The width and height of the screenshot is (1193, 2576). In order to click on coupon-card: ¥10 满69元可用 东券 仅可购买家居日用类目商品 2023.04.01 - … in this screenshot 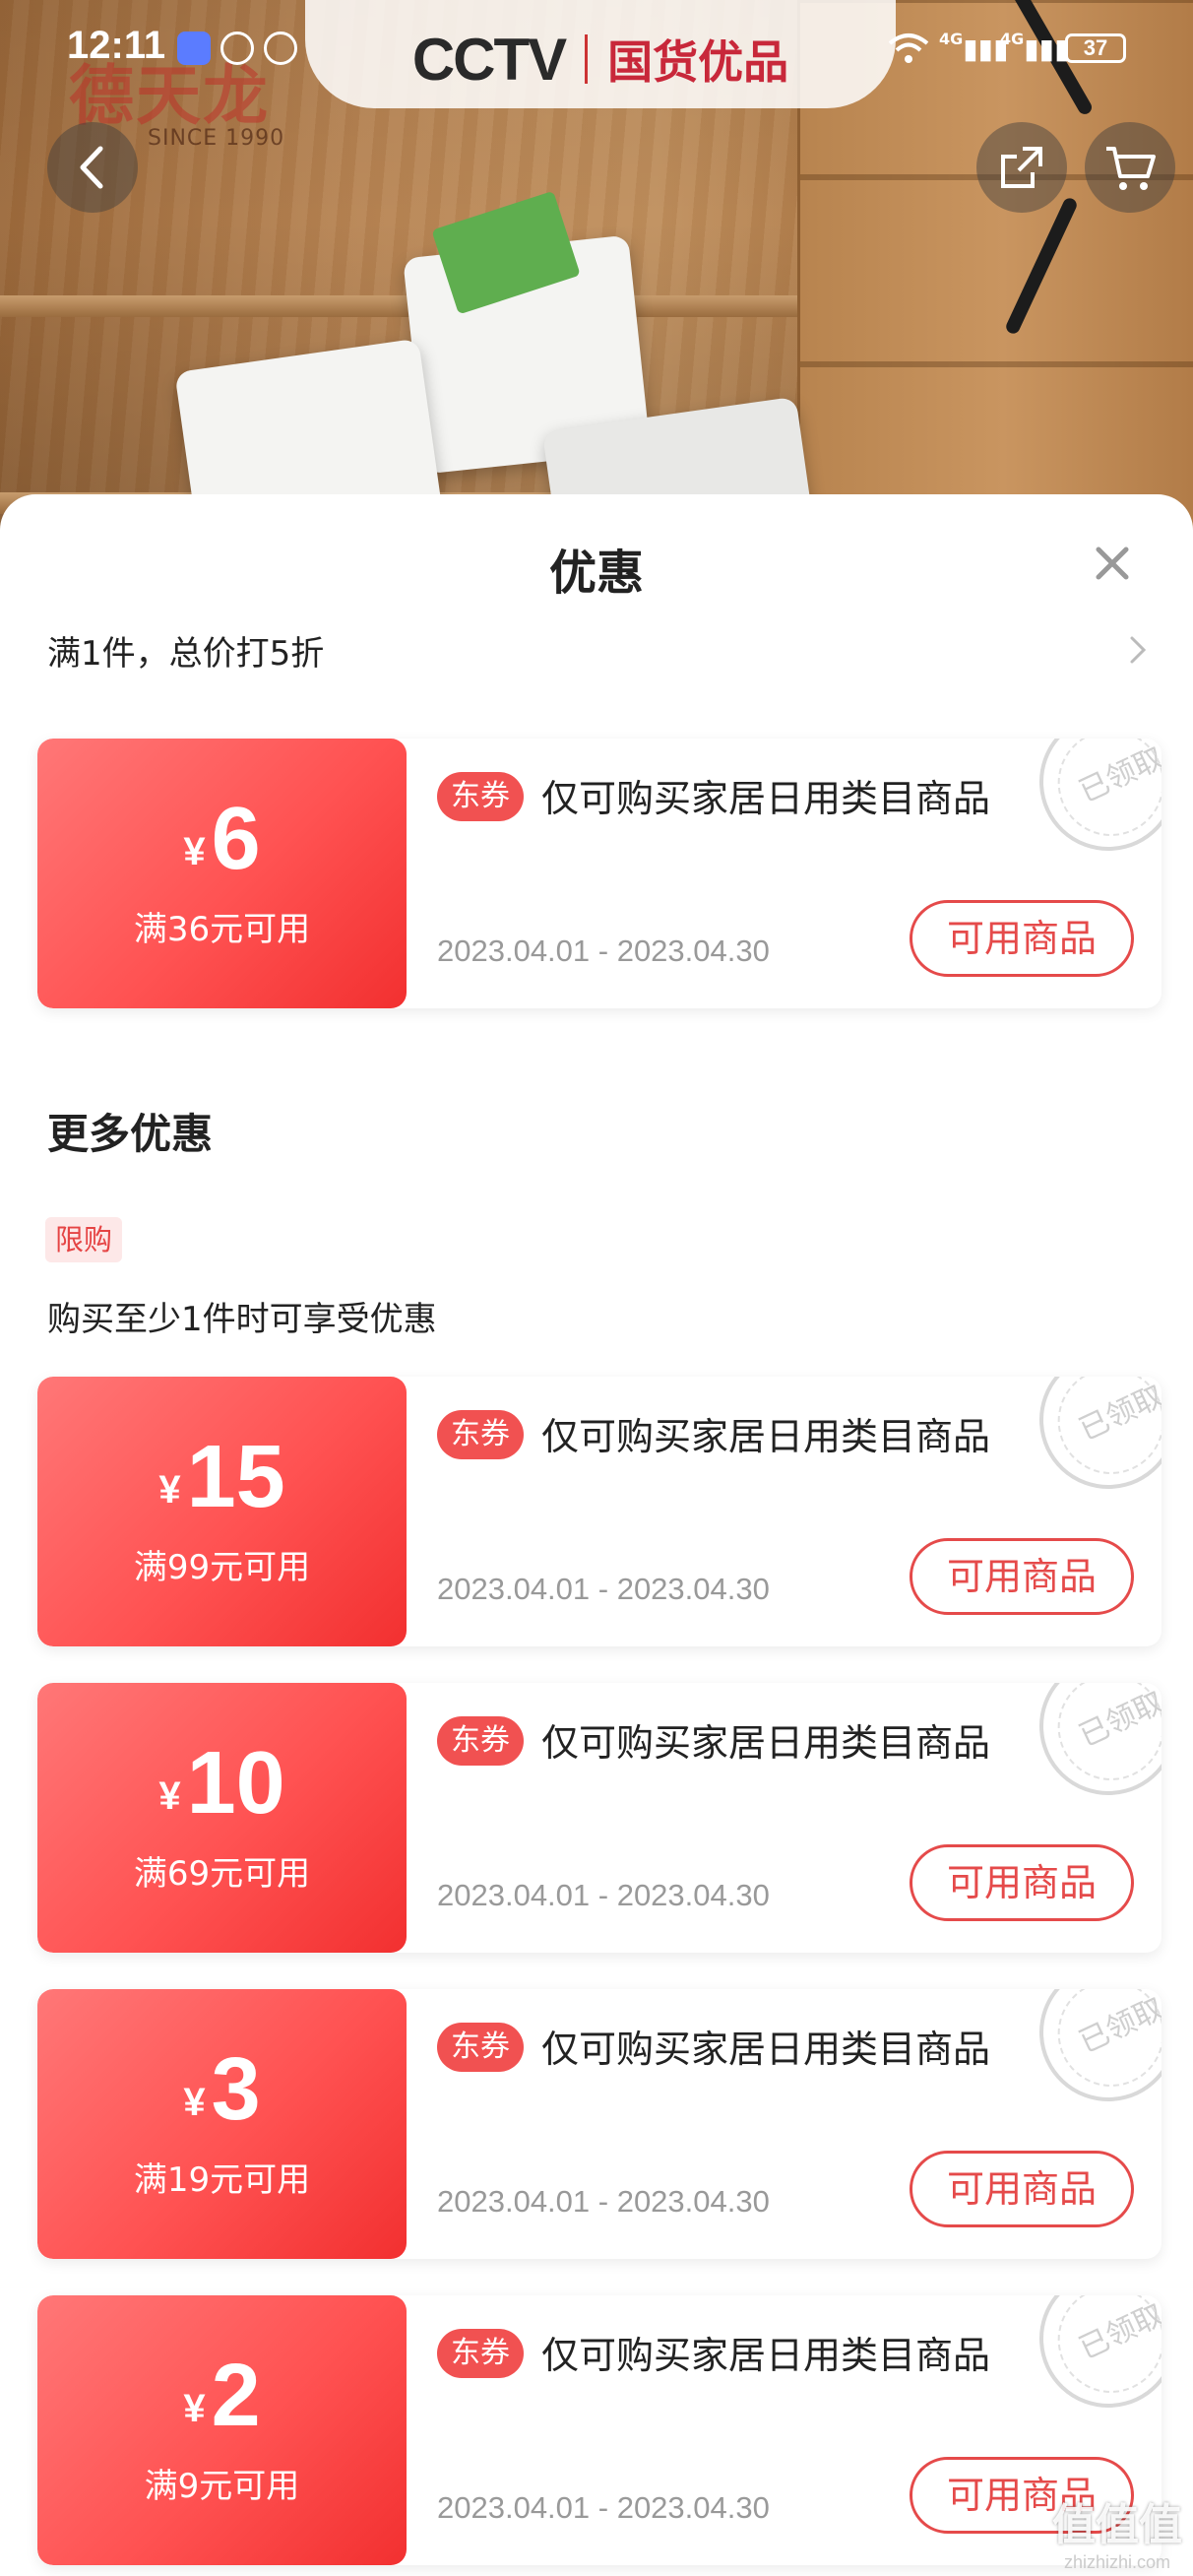, I will do `click(599, 1818)`.